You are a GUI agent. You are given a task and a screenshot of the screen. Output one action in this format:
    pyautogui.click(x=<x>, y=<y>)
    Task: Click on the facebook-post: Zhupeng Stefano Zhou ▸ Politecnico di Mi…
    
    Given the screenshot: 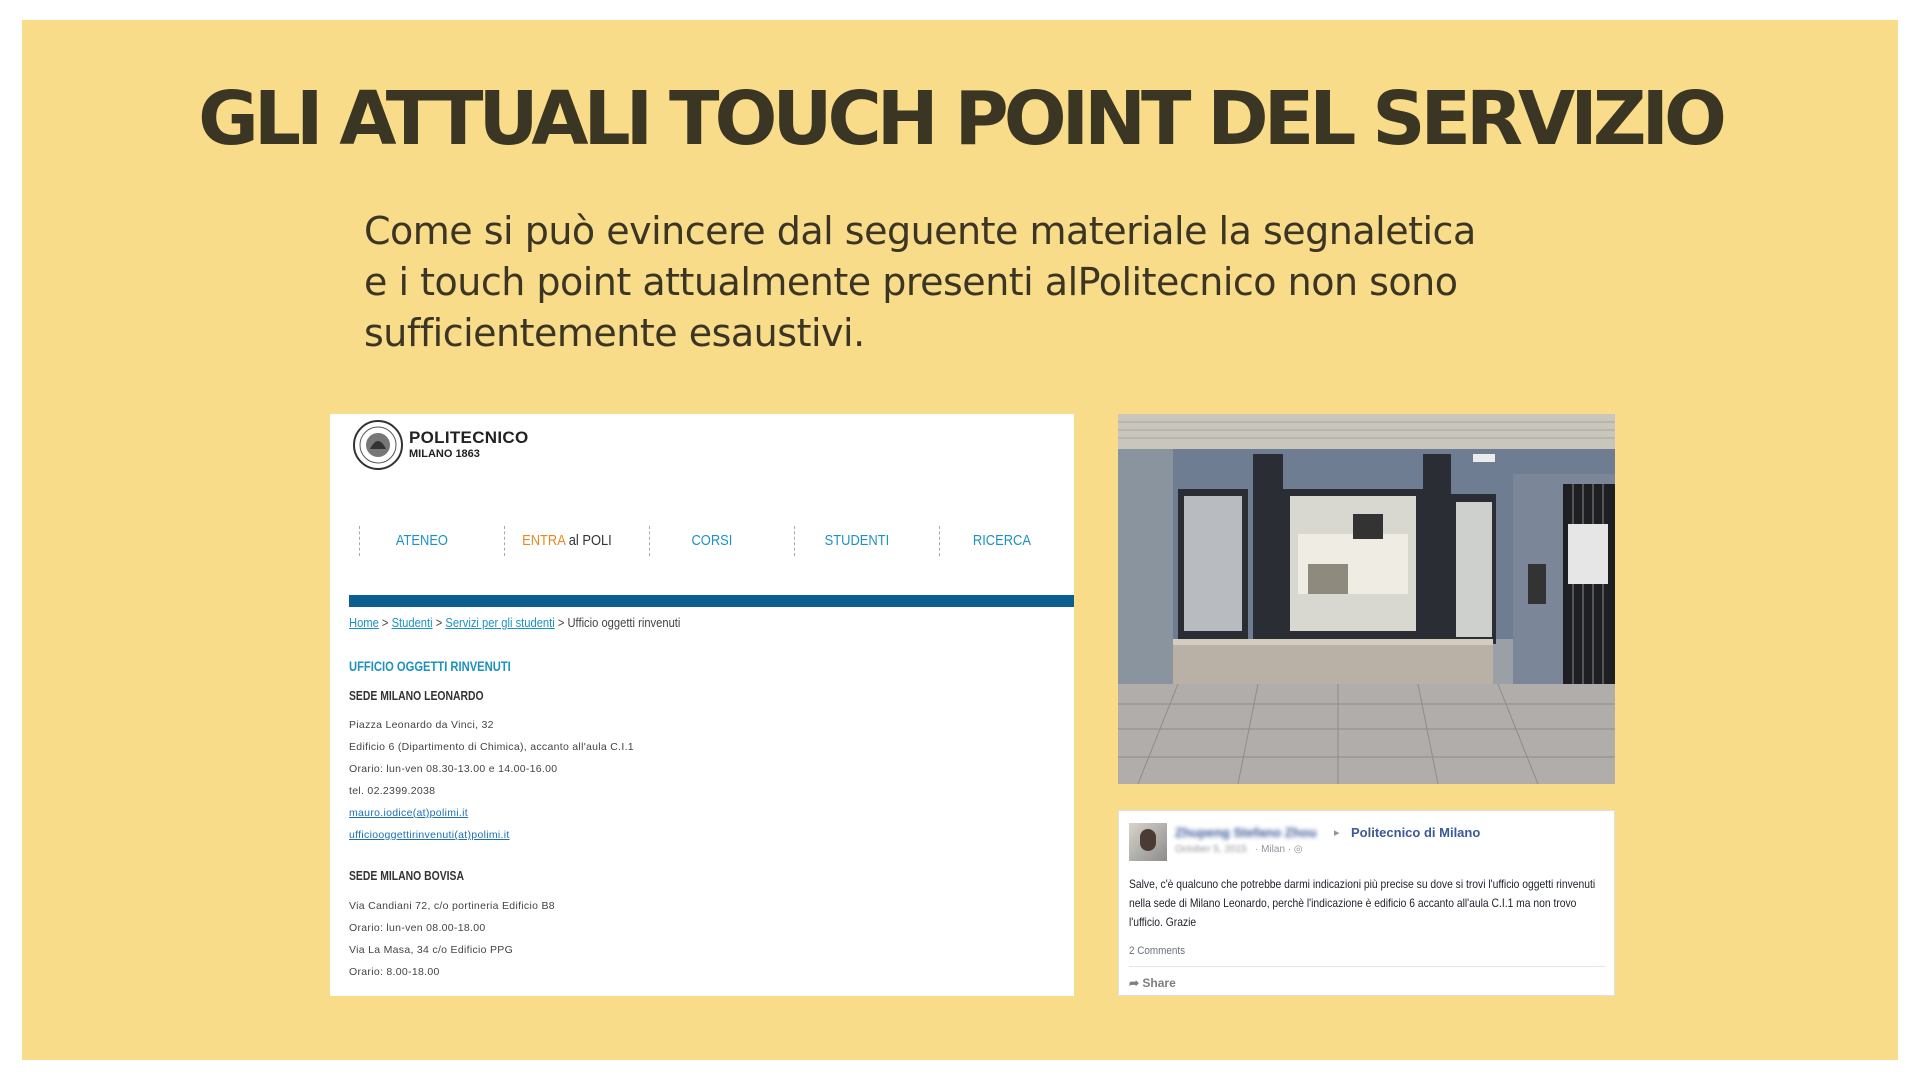 What is the action you would take?
    pyautogui.click(x=1366, y=903)
    